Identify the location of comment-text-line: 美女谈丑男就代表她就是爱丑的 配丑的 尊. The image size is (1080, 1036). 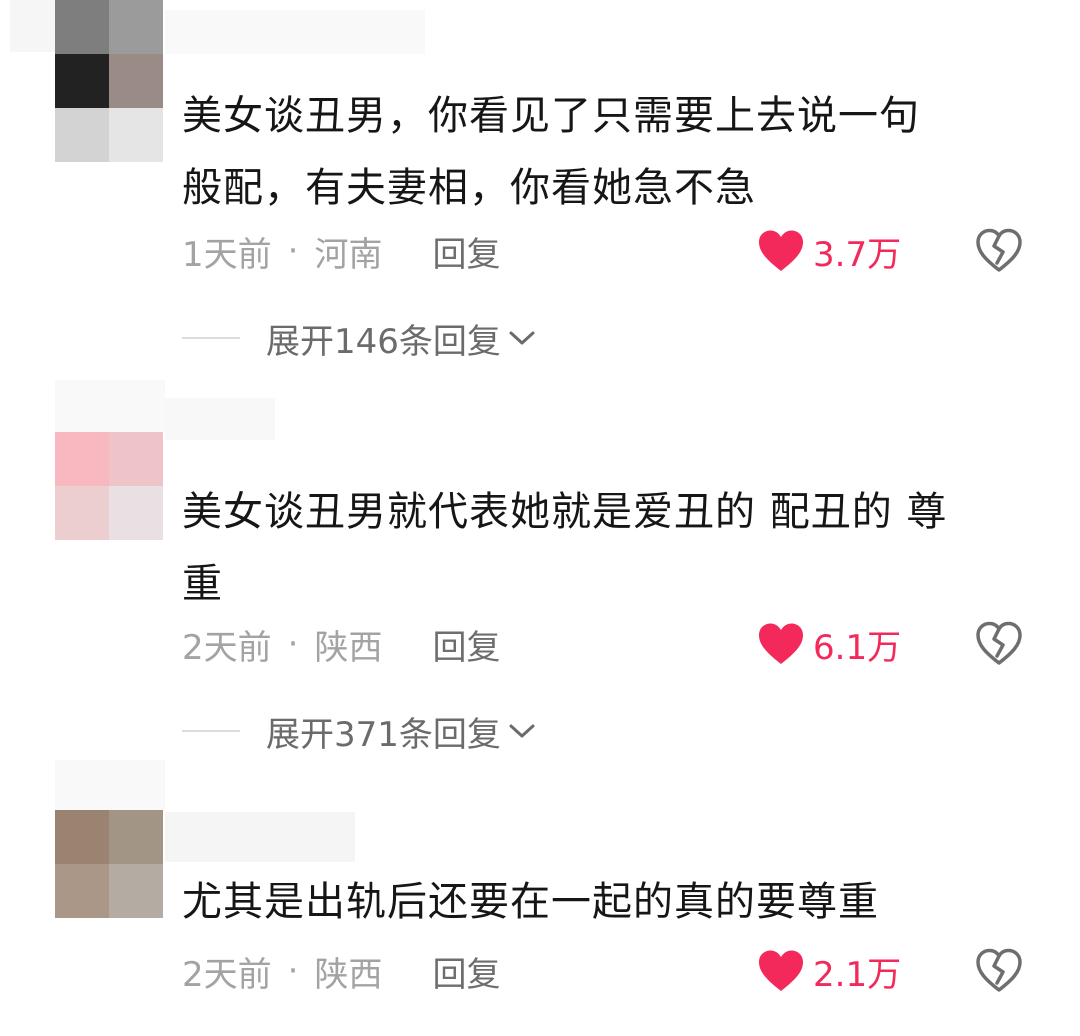
(565, 512).